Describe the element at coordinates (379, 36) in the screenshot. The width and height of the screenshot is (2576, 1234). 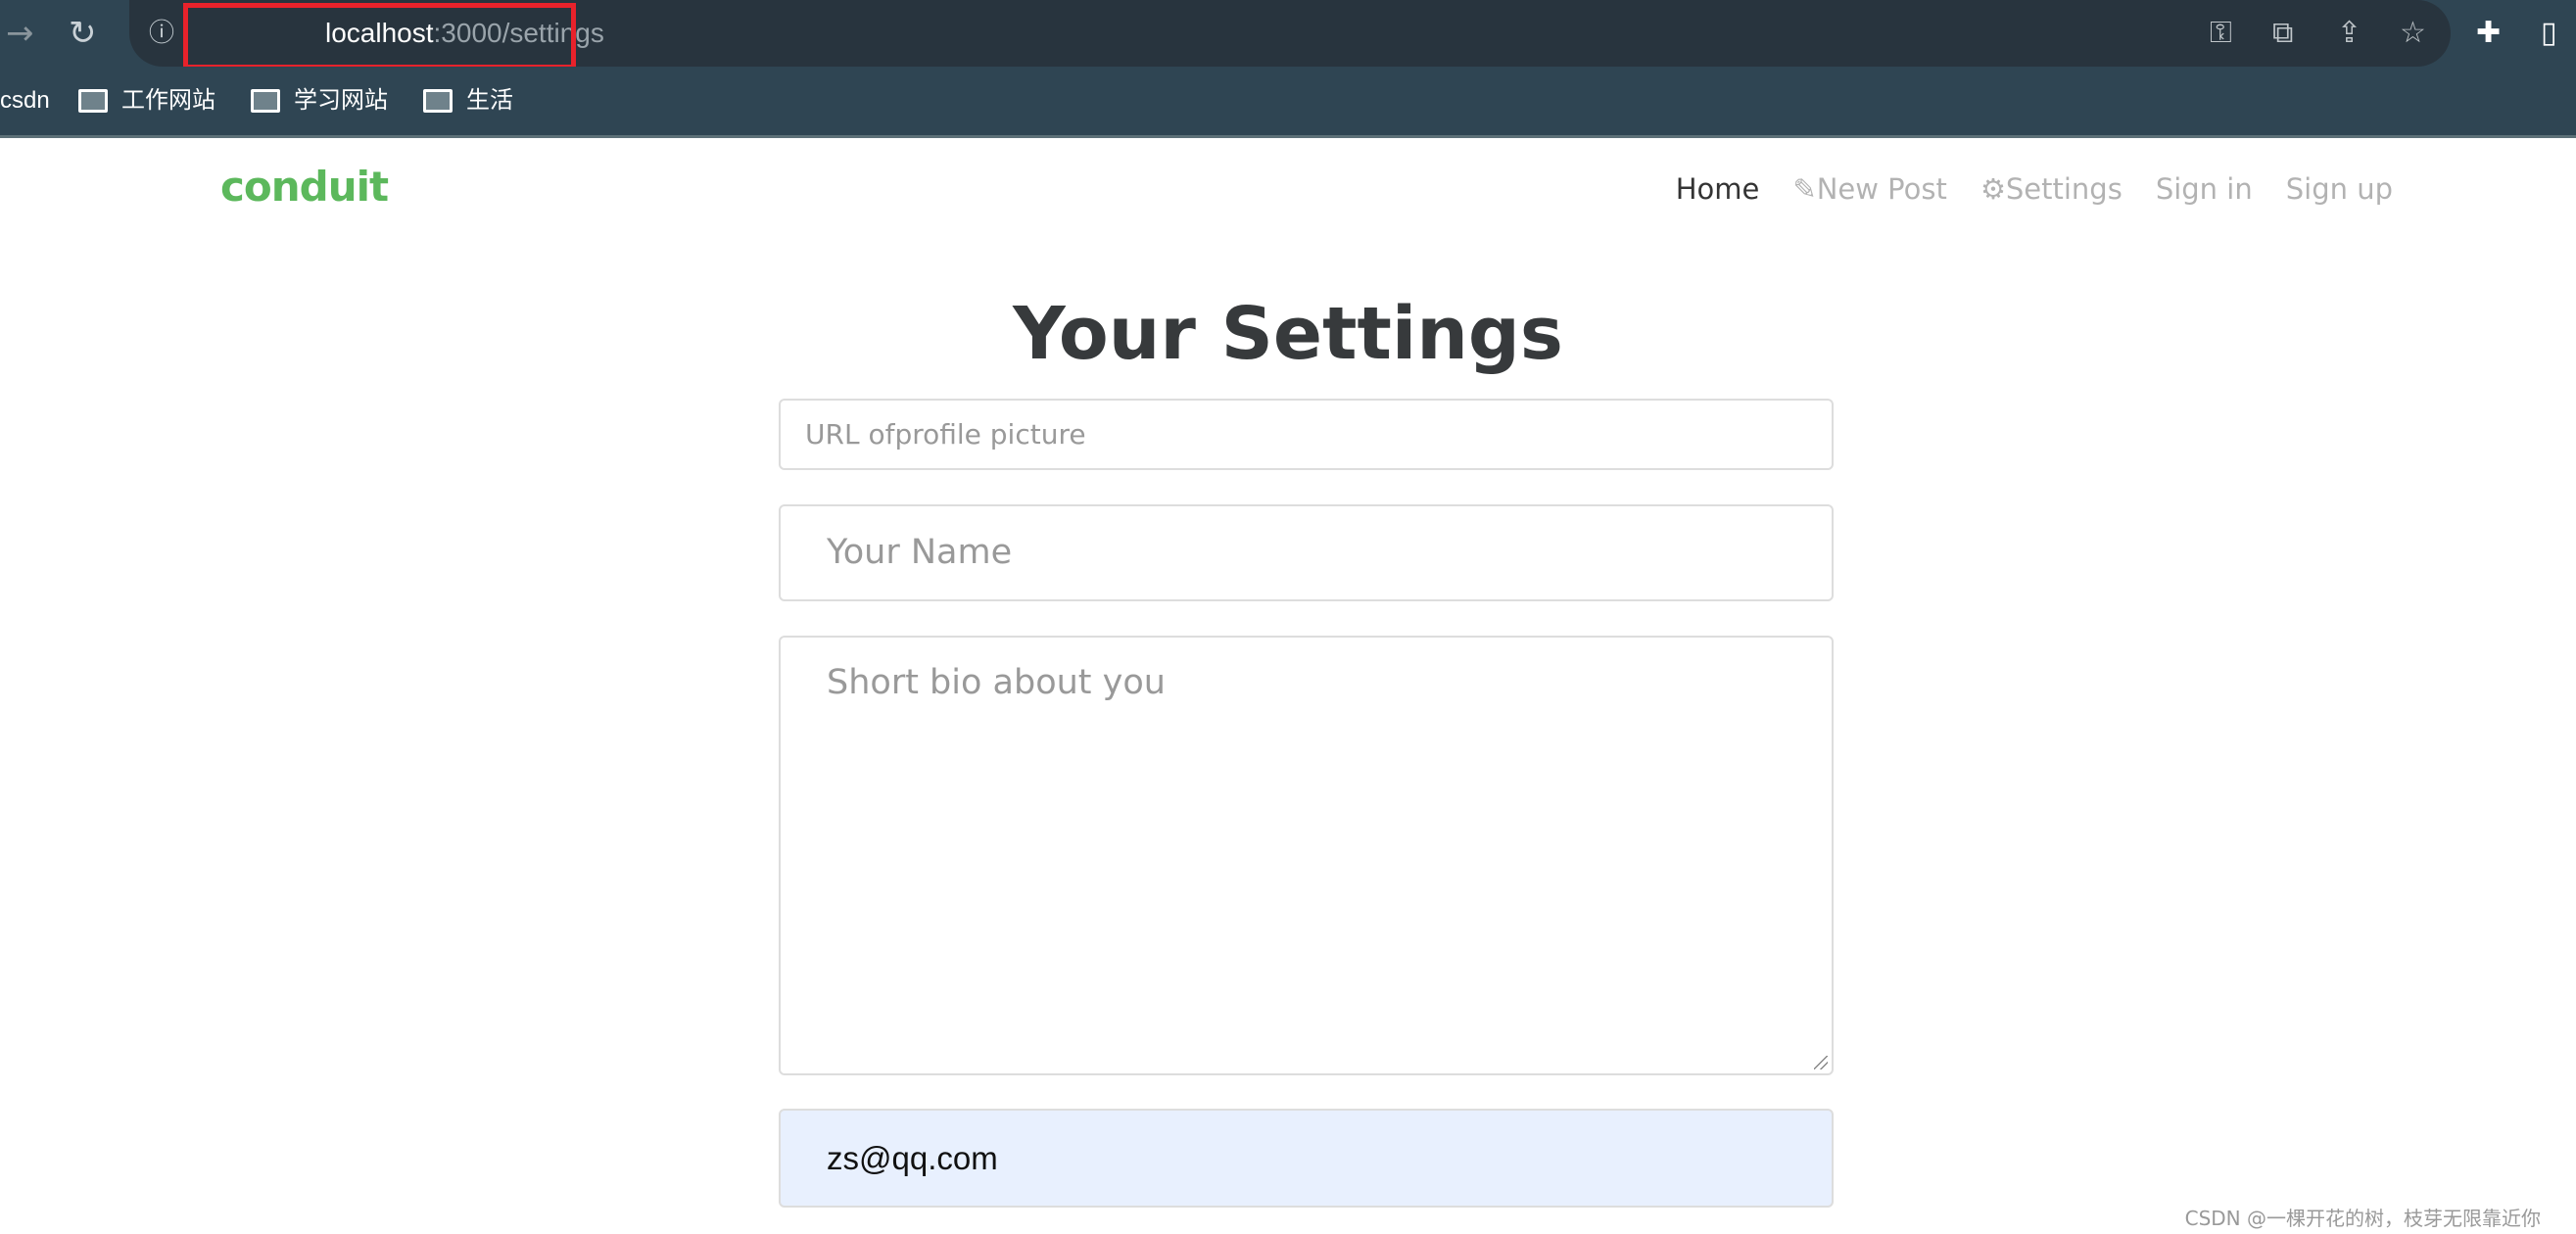
I see `url-highlight-box` at that location.